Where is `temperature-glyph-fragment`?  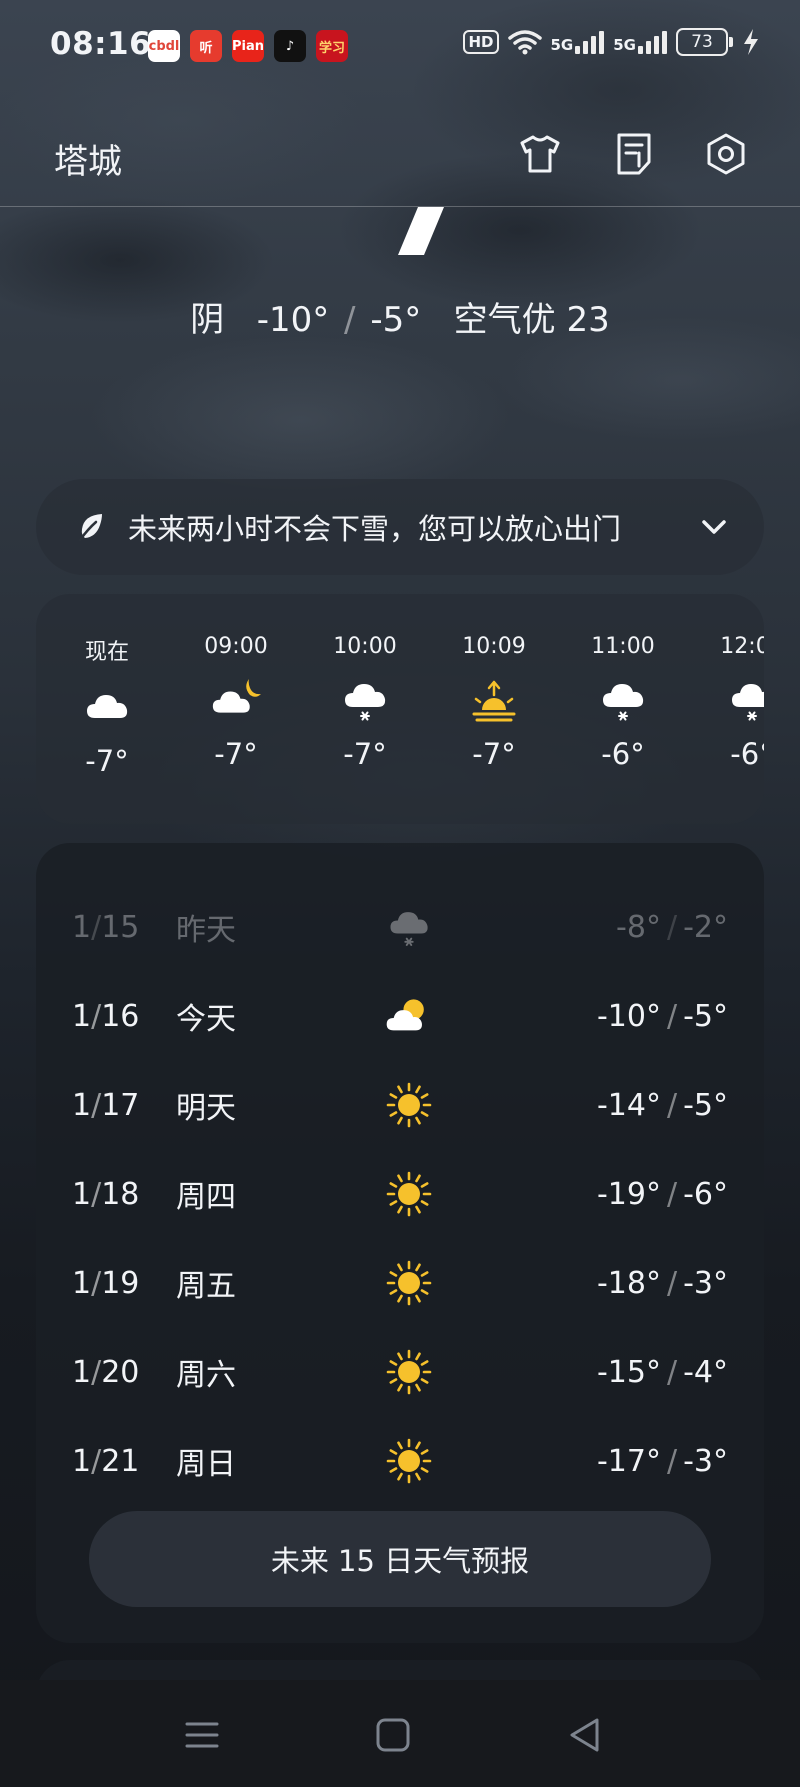 temperature-glyph-fragment is located at coordinates (421, 231).